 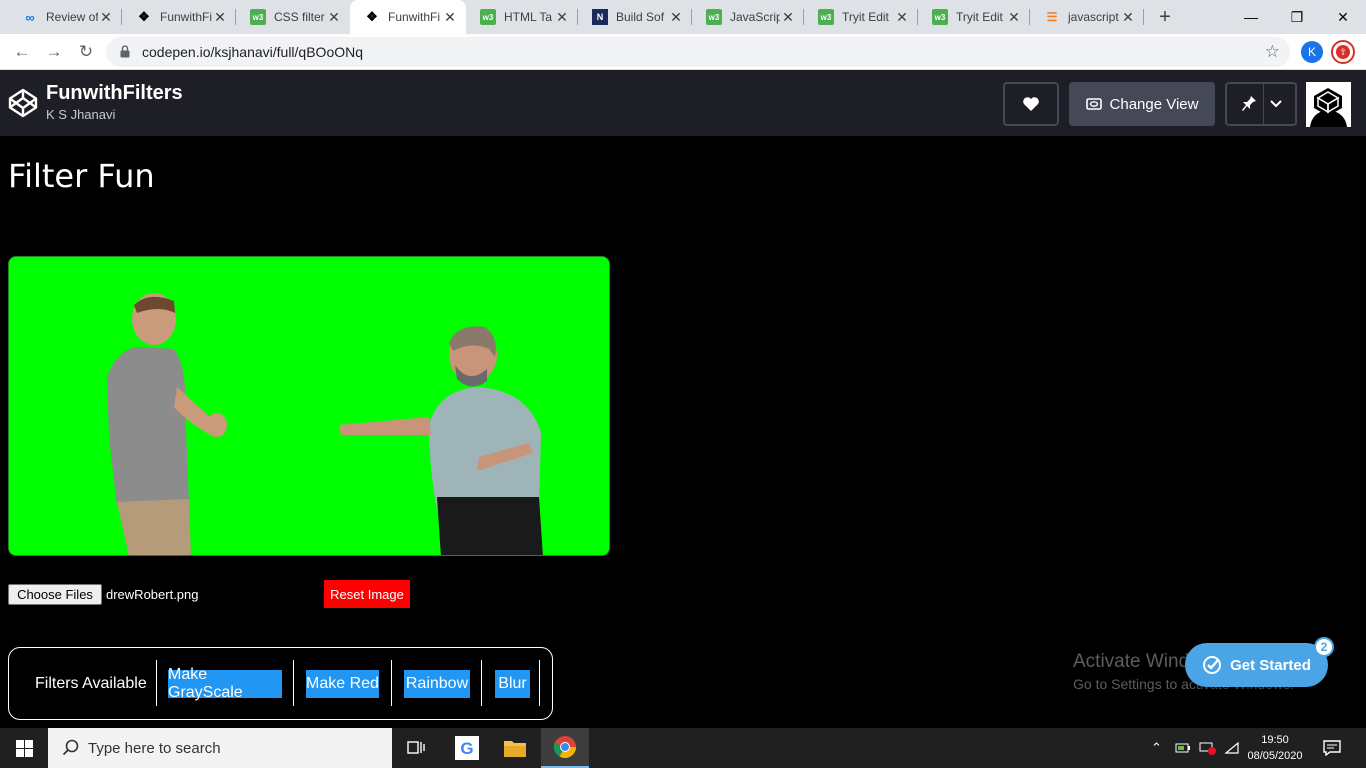 What do you see at coordinates (408, 17) in the screenshot?
I see `browser-tab-active: ❖ FunwithFi ✕` at bounding box center [408, 17].